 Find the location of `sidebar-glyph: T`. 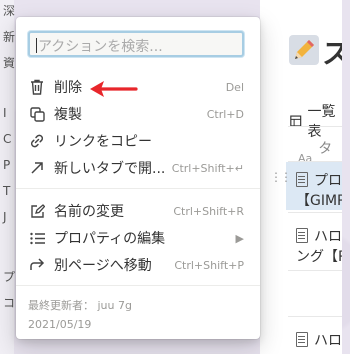

sidebar-glyph: T is located at coordinates (6, 191).